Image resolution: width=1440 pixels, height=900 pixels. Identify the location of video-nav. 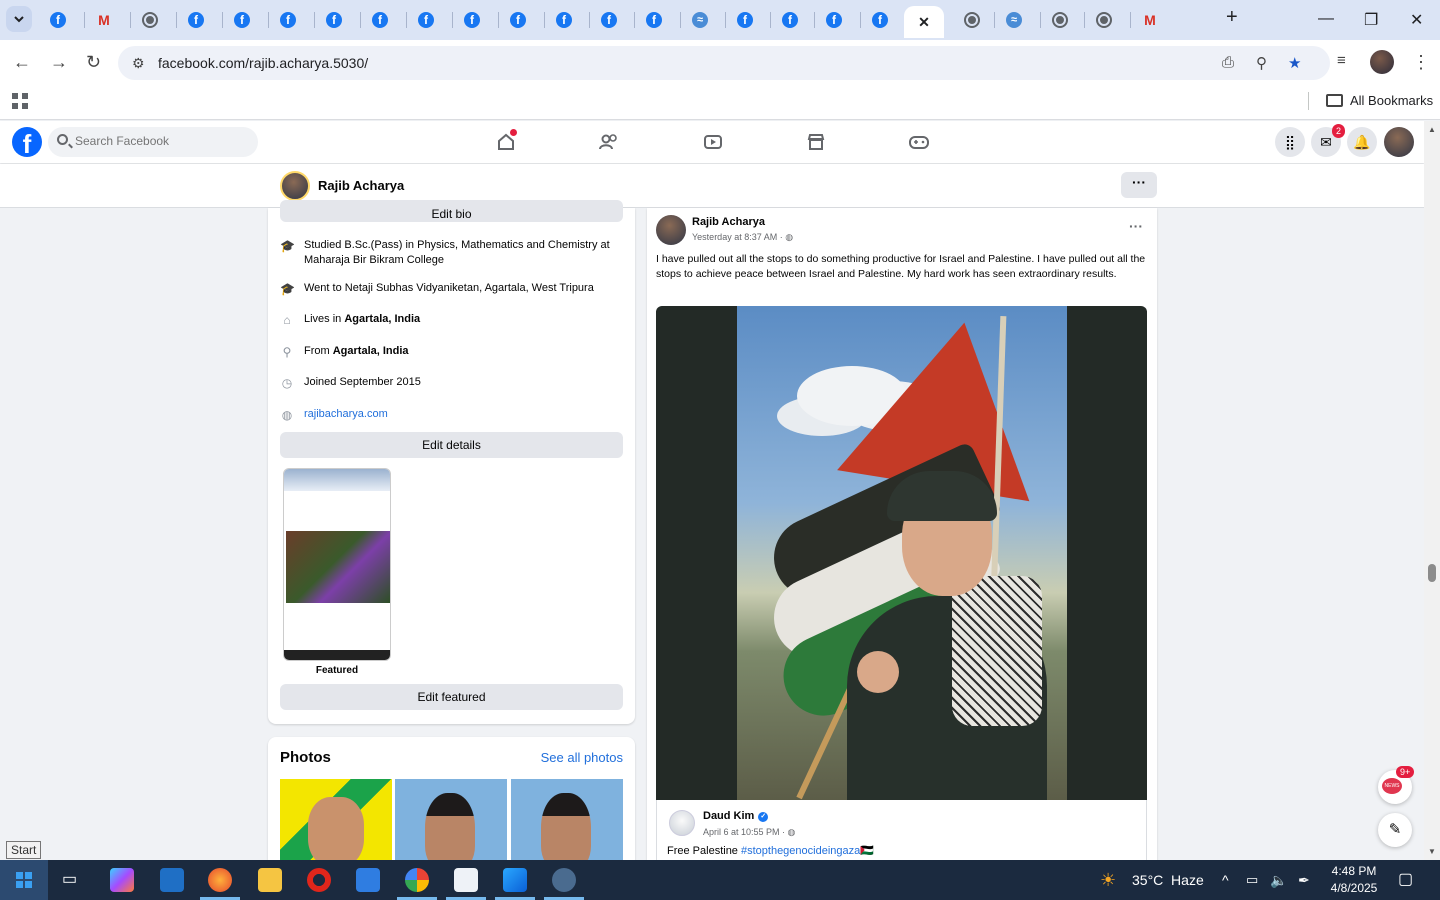
(713, 142).